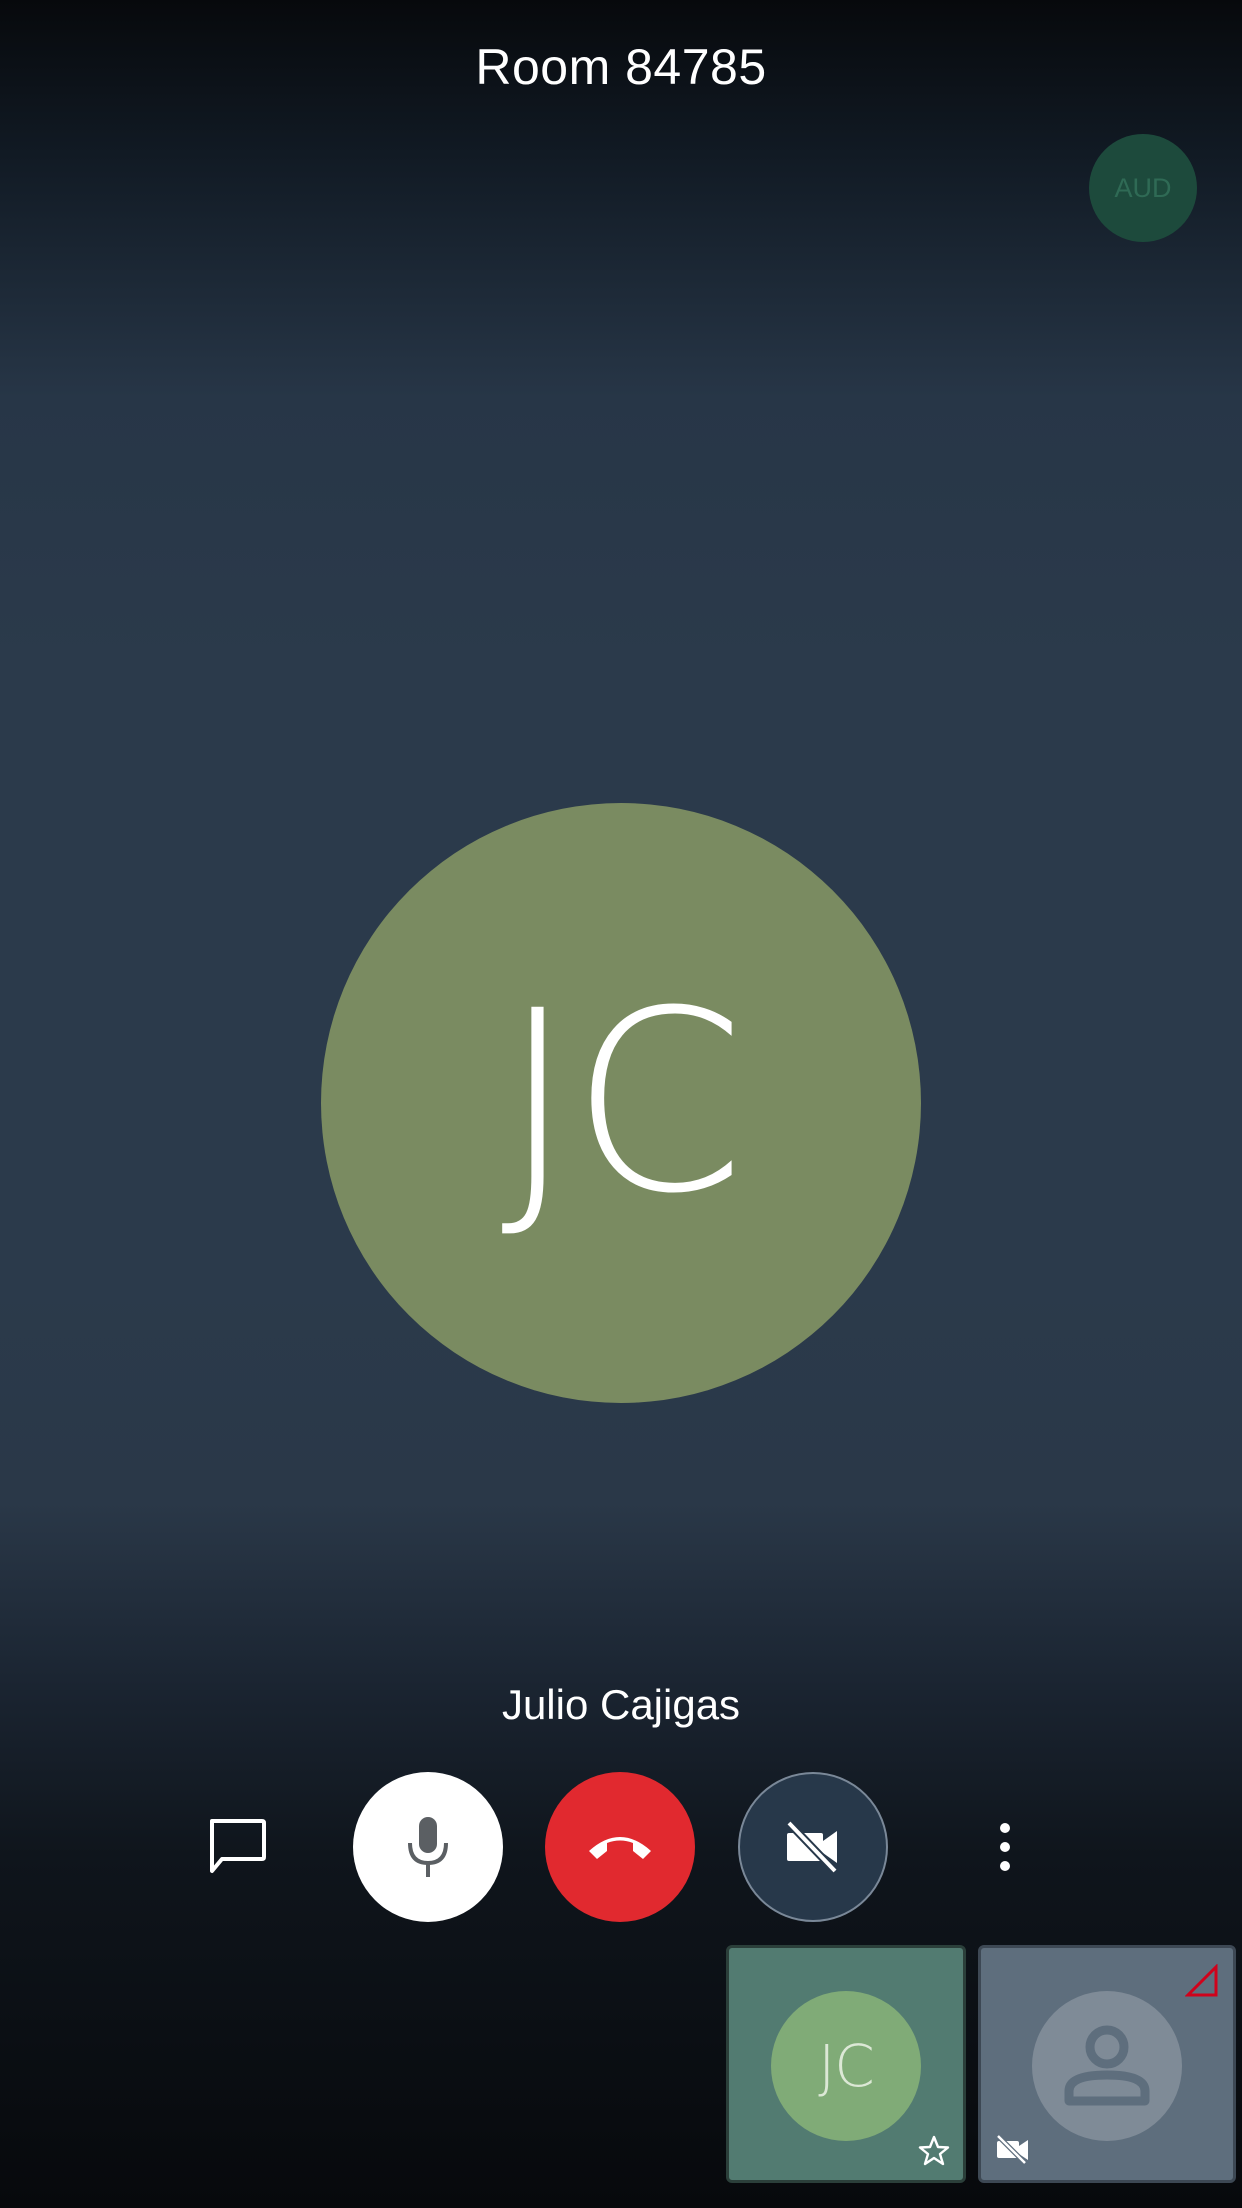 Image resolution: width=1242 pixels, height=2208 pixels. I want to click on remote-participant-thumbnail, so click(1107, 2064).